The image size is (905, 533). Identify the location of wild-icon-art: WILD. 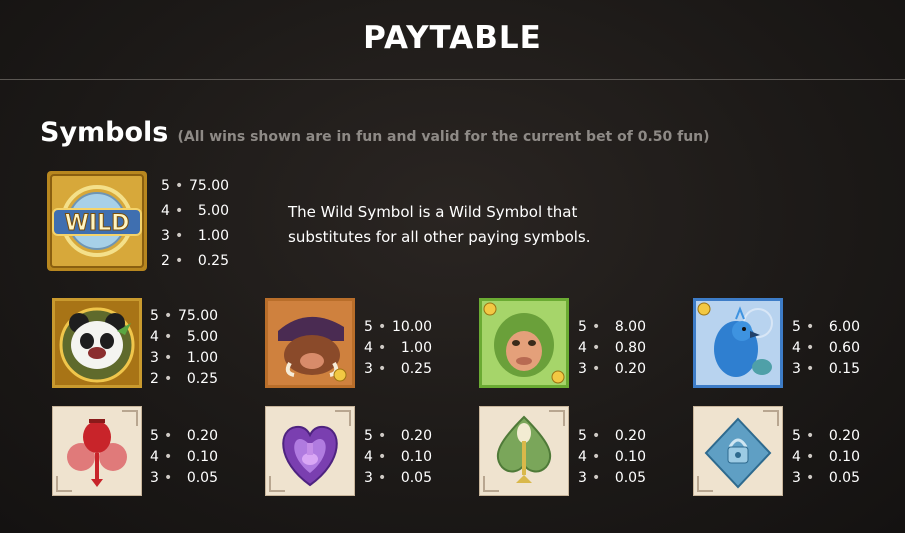
(97, 221).